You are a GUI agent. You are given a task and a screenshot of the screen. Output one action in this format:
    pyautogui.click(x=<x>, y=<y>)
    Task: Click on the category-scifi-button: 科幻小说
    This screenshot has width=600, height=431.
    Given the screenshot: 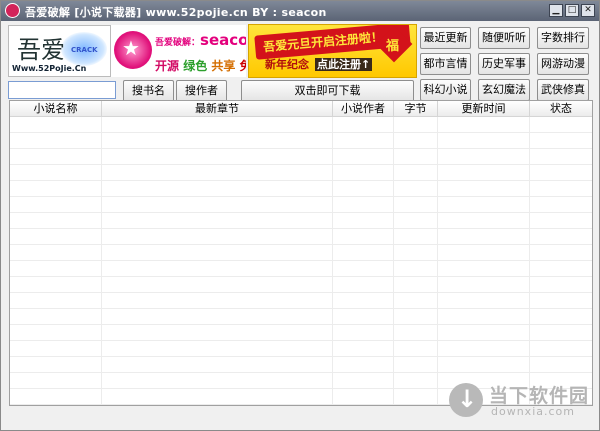 What is the action you would take?
    pyautogui.click(x=445, y=90)
    